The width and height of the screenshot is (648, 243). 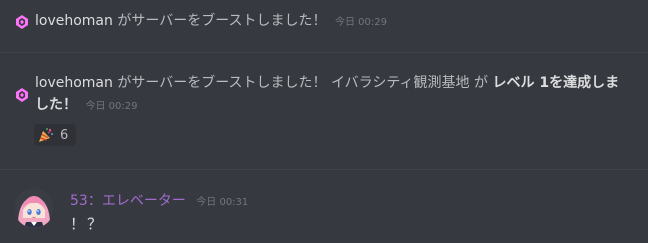 What do you see at coordinates (128, 201) in the screenshot?
I see `author-name: 53：エレベーター` at bounding box center [128, 201].